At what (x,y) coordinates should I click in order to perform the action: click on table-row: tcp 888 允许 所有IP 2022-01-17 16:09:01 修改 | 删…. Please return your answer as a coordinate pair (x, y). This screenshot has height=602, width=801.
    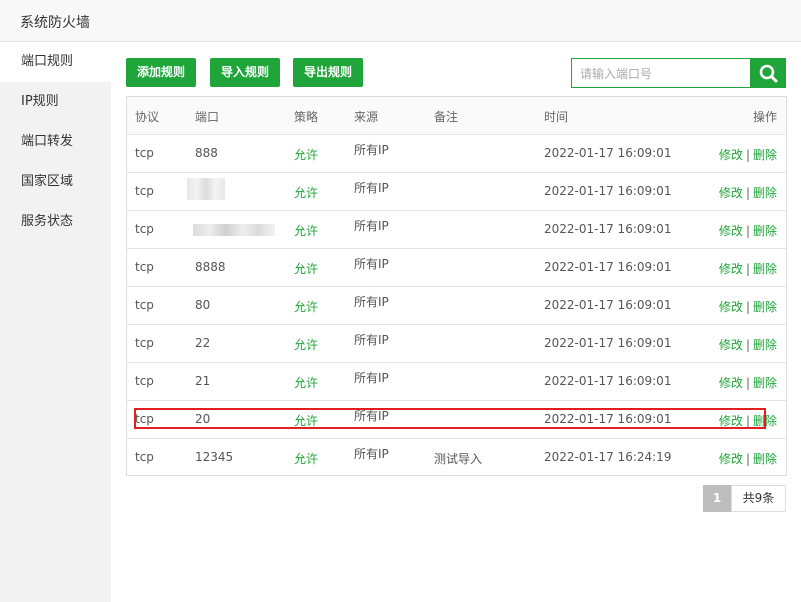
    Looking at the image, I should click on (456, 153).